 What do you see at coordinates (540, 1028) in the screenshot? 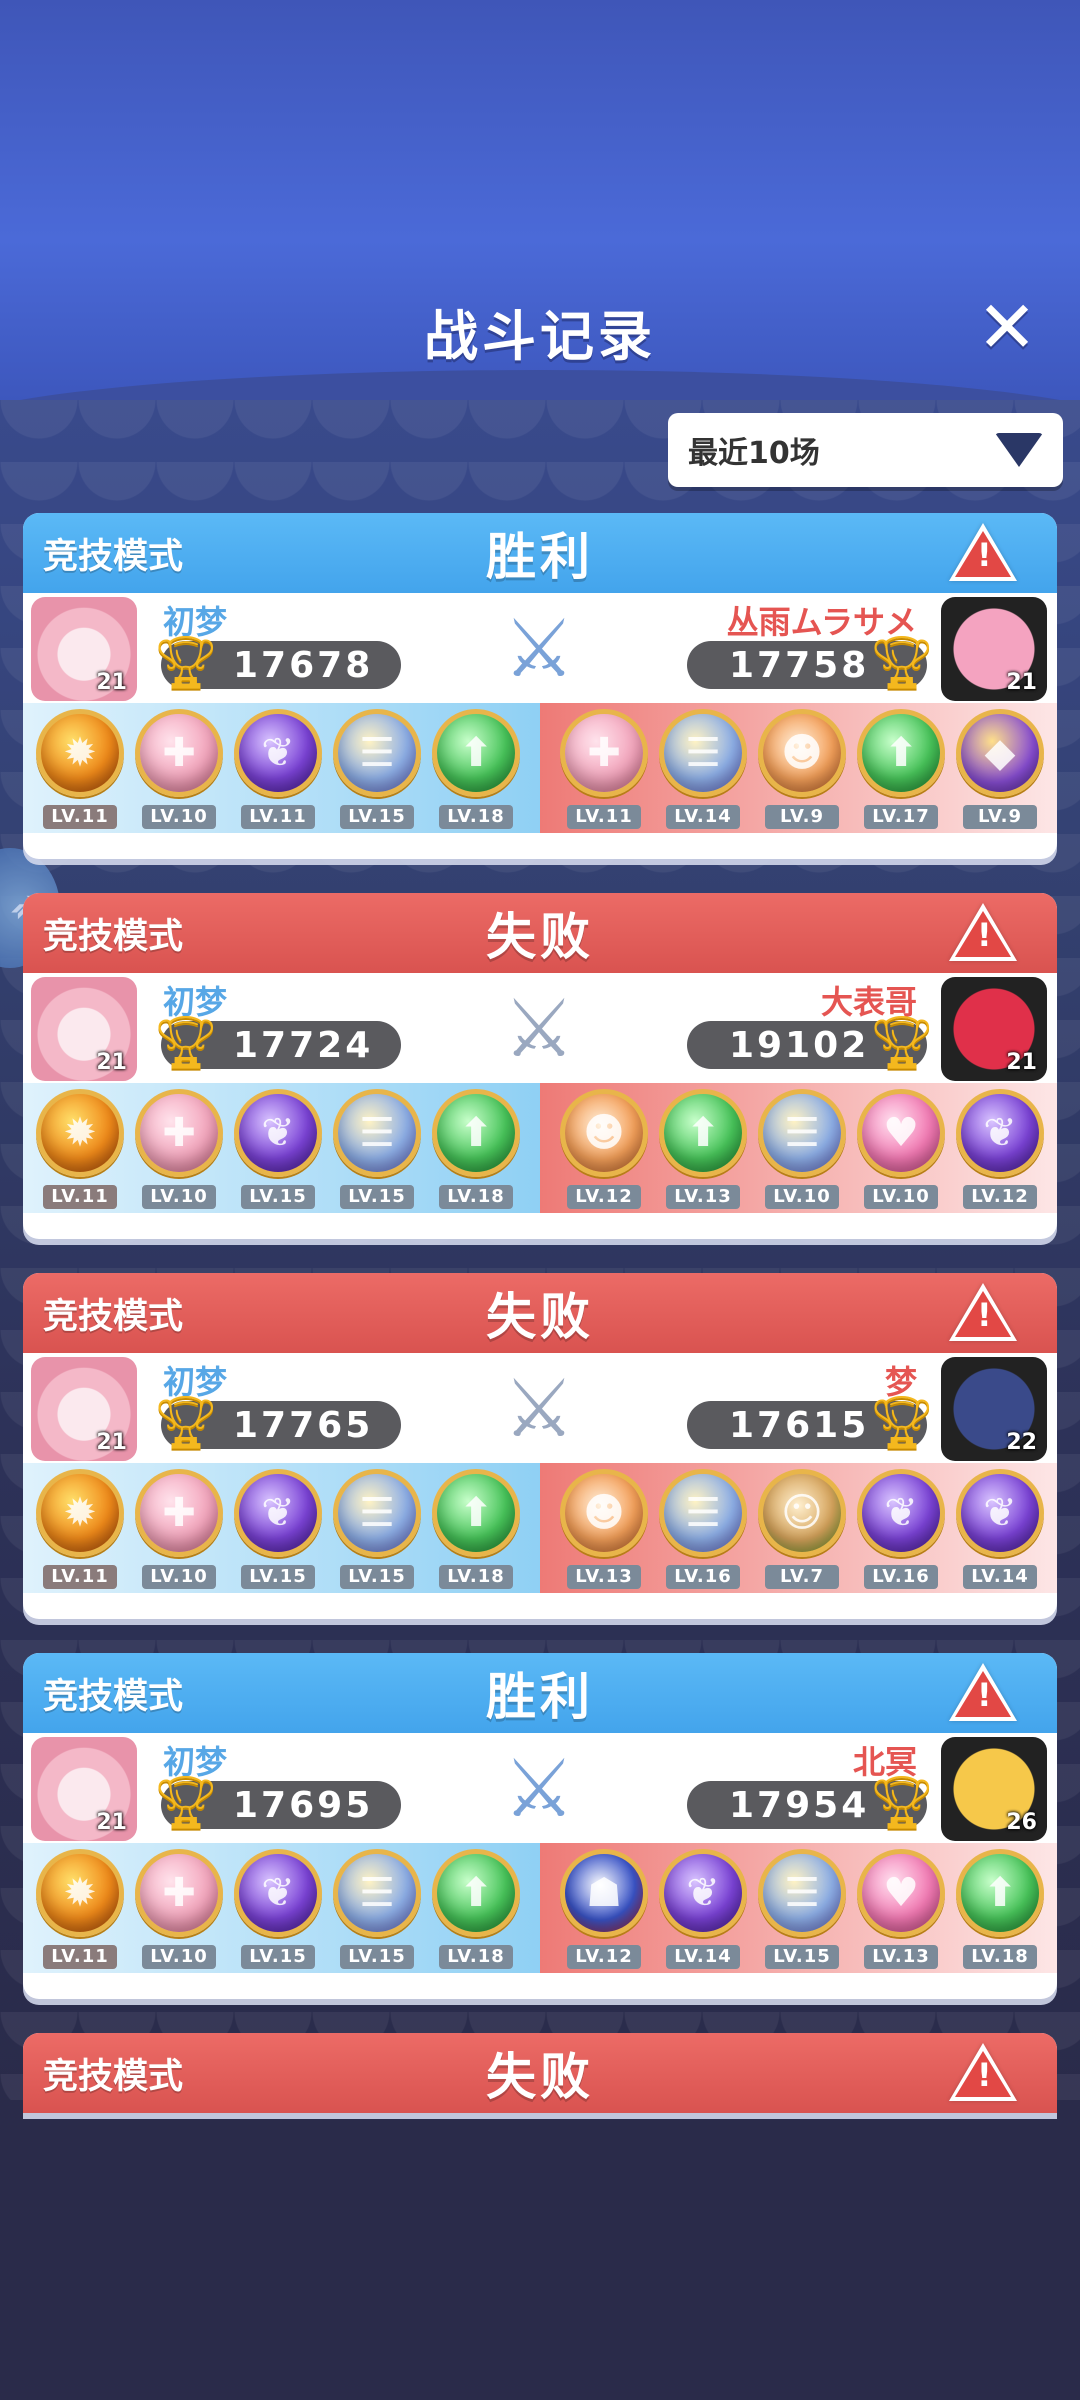
I see `players-row: 21 初梦 17724 🏆︎ ⚔ 大表哥 19102 🏆︎ 21` at bounding box center [540, 1028].